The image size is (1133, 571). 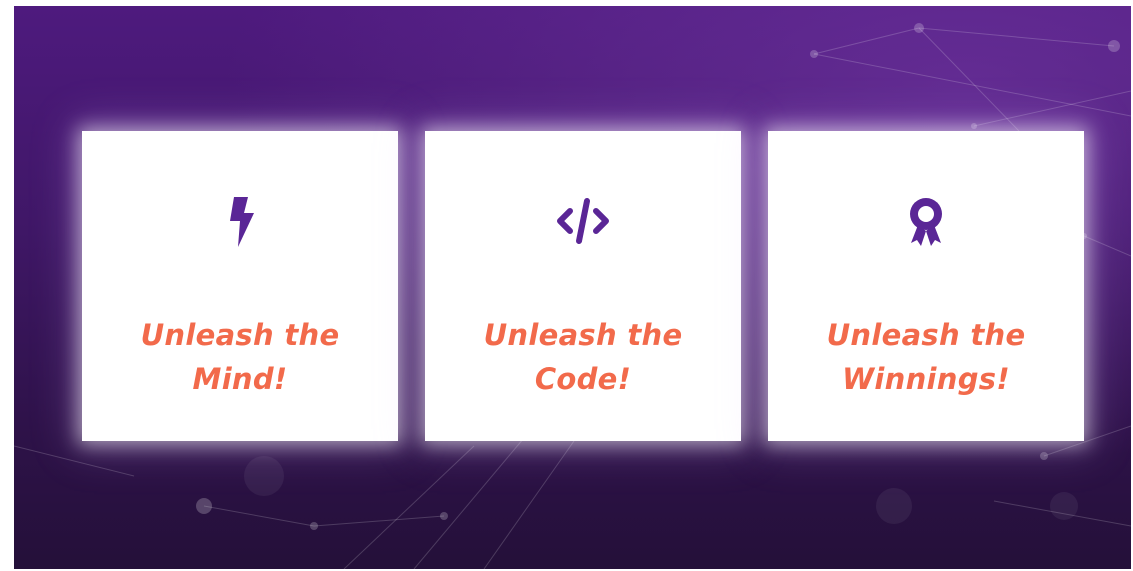 I want to click on card-title: Unleash the Code!, so click(x=583, y=357).